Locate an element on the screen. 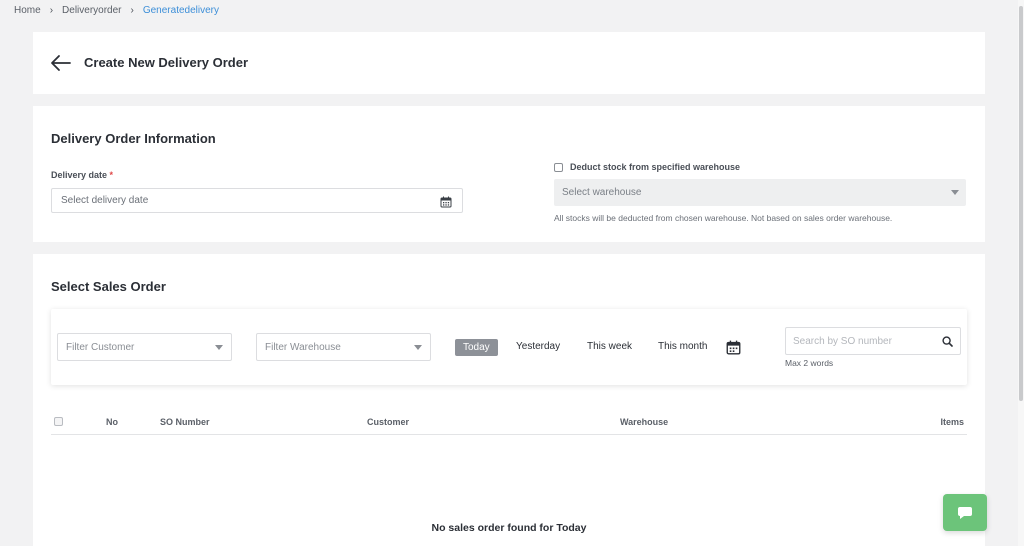  chat-button is located at coordinates (965, 512).